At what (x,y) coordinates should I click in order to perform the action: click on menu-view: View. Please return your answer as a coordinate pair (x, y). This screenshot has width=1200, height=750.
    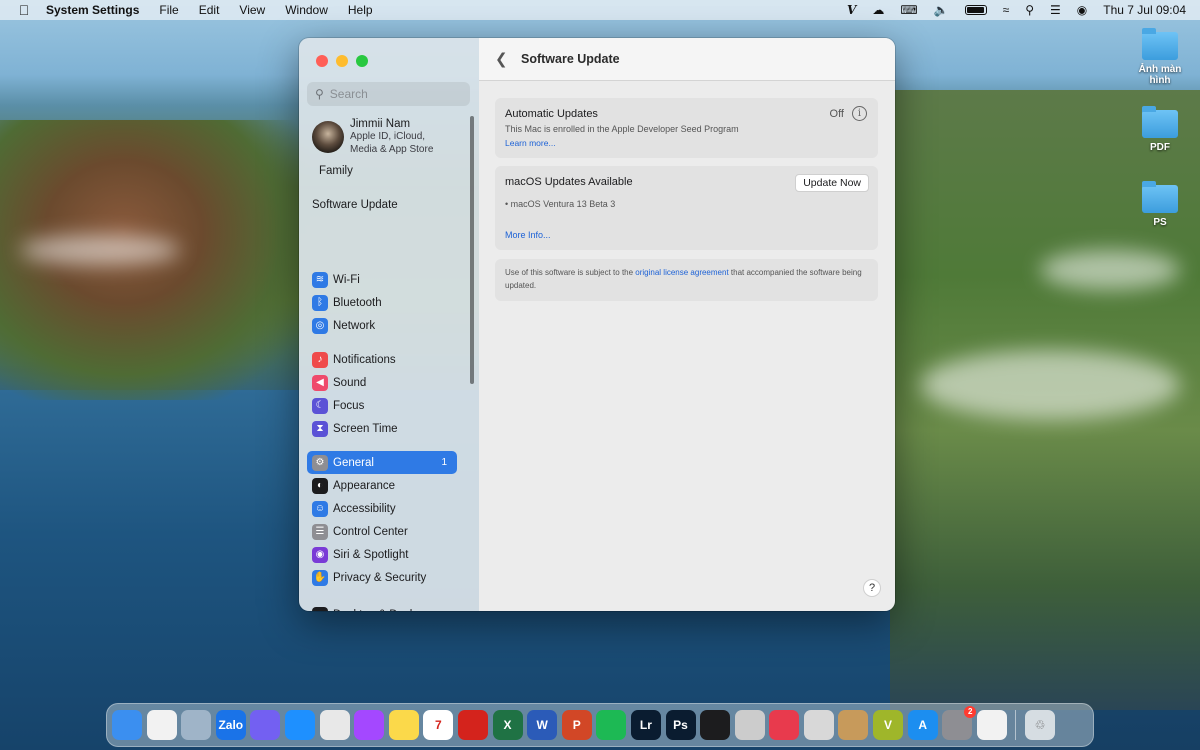
    Looking at the image, I should click on (252, 10).